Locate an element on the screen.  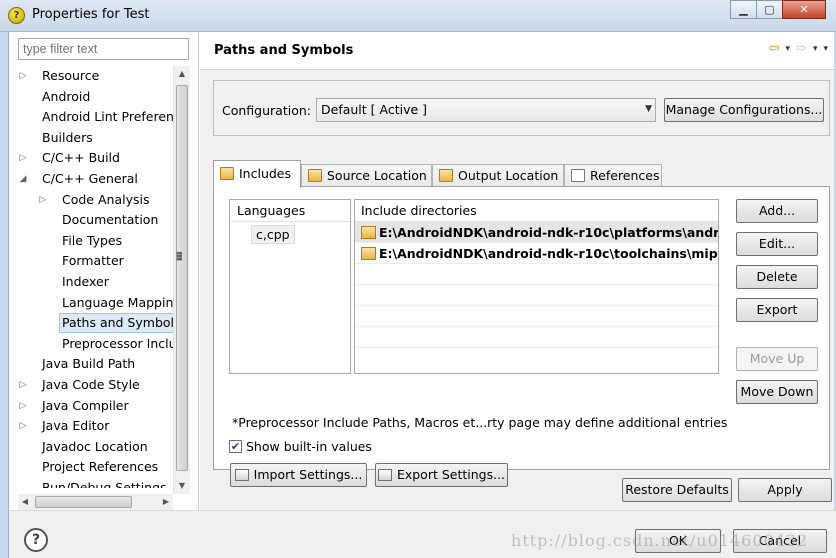
back-dropdown-icon: ▾ is located at coordinates (788, 49).